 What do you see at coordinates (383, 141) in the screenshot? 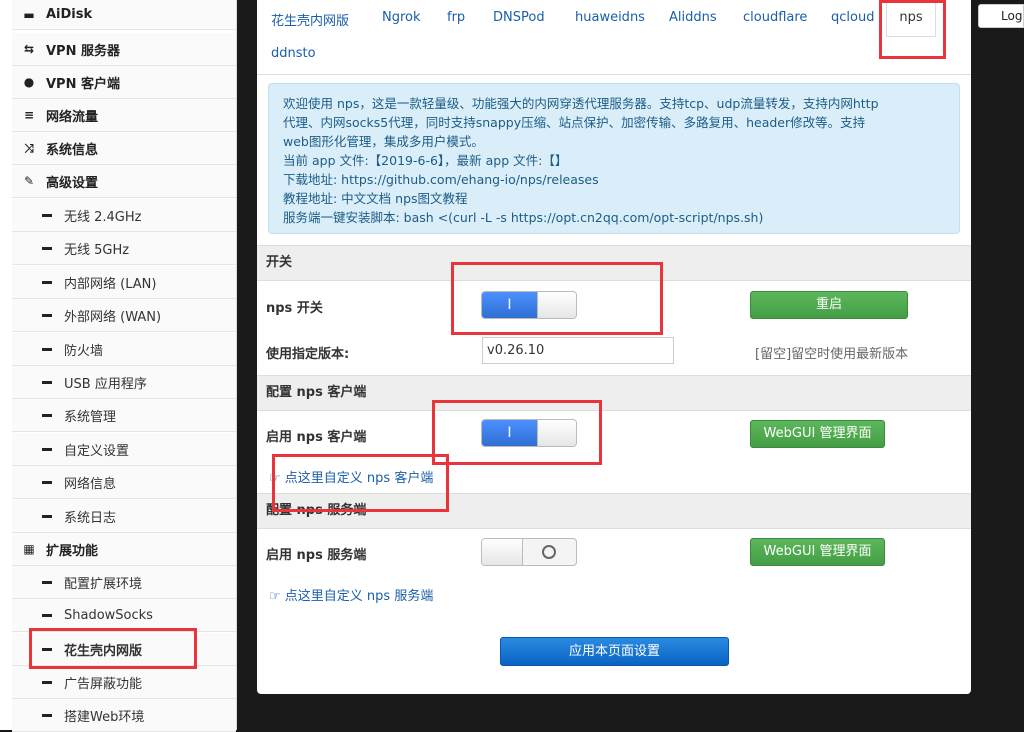
I see `info-line: web图形化管理，集成多用户模式。` at bounding box center [383, 141].